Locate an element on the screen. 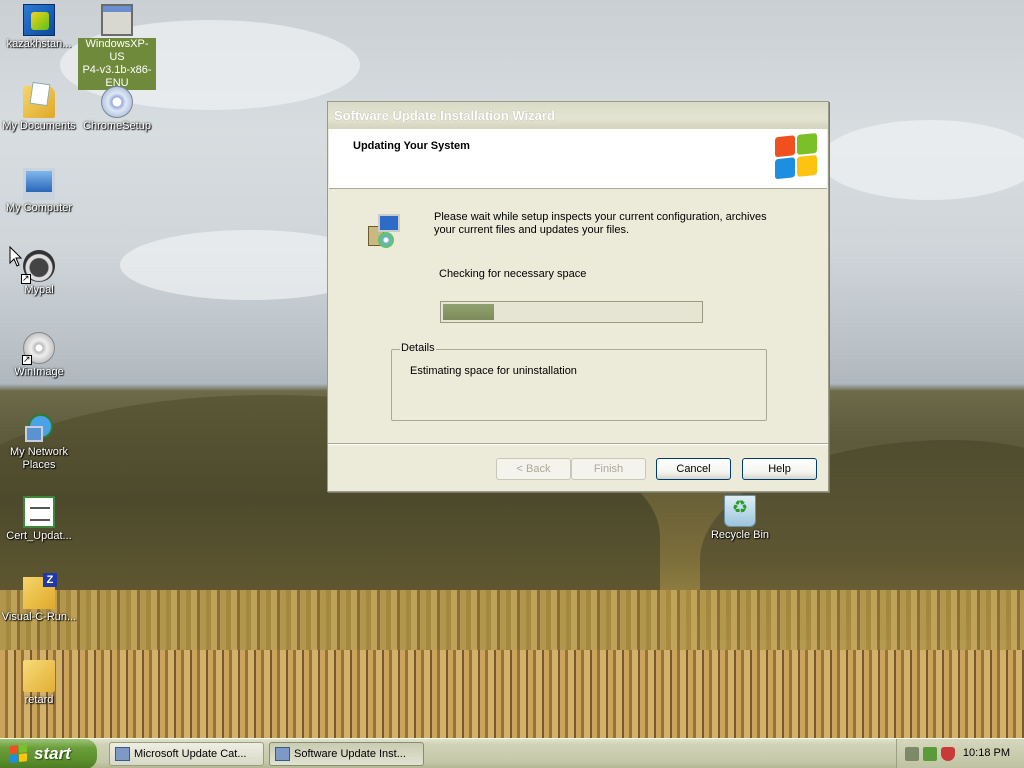  desktop-icon-my-network-places: My Network Places is located at coordinates (39, 442).